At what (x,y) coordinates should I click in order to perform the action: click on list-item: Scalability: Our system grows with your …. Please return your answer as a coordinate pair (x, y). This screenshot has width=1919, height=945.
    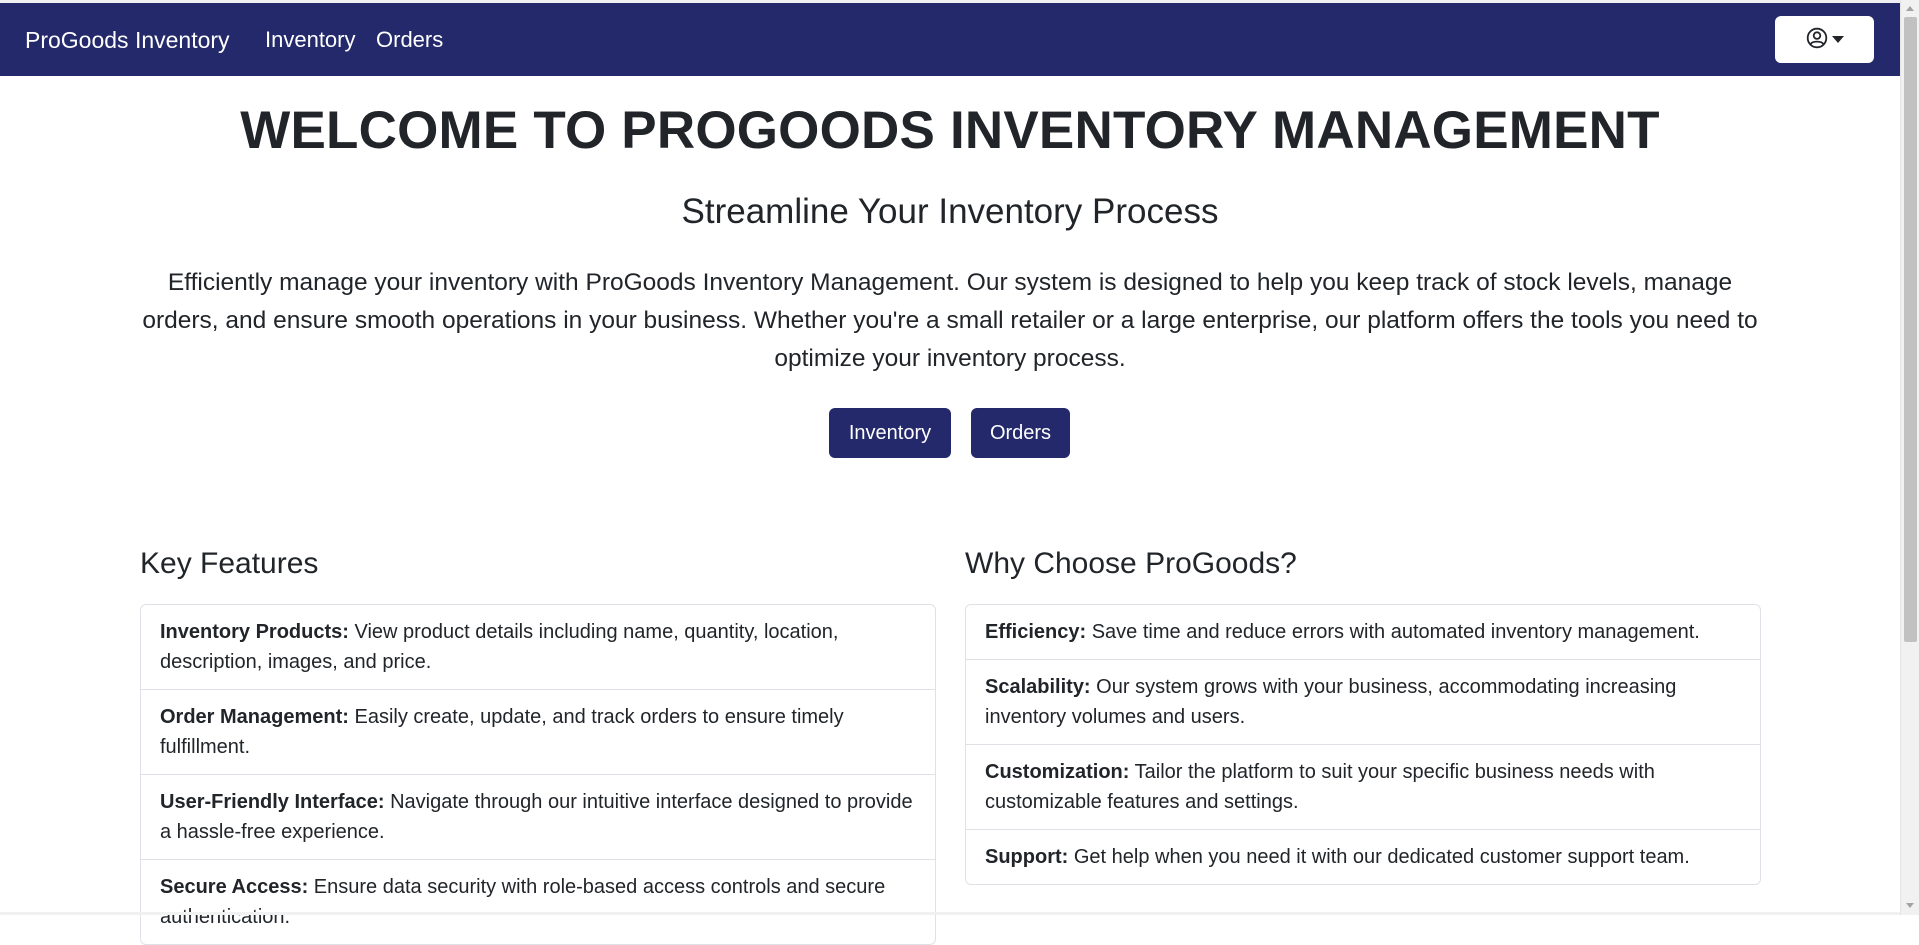
    Looking at the image, I should click on (1363, 702).